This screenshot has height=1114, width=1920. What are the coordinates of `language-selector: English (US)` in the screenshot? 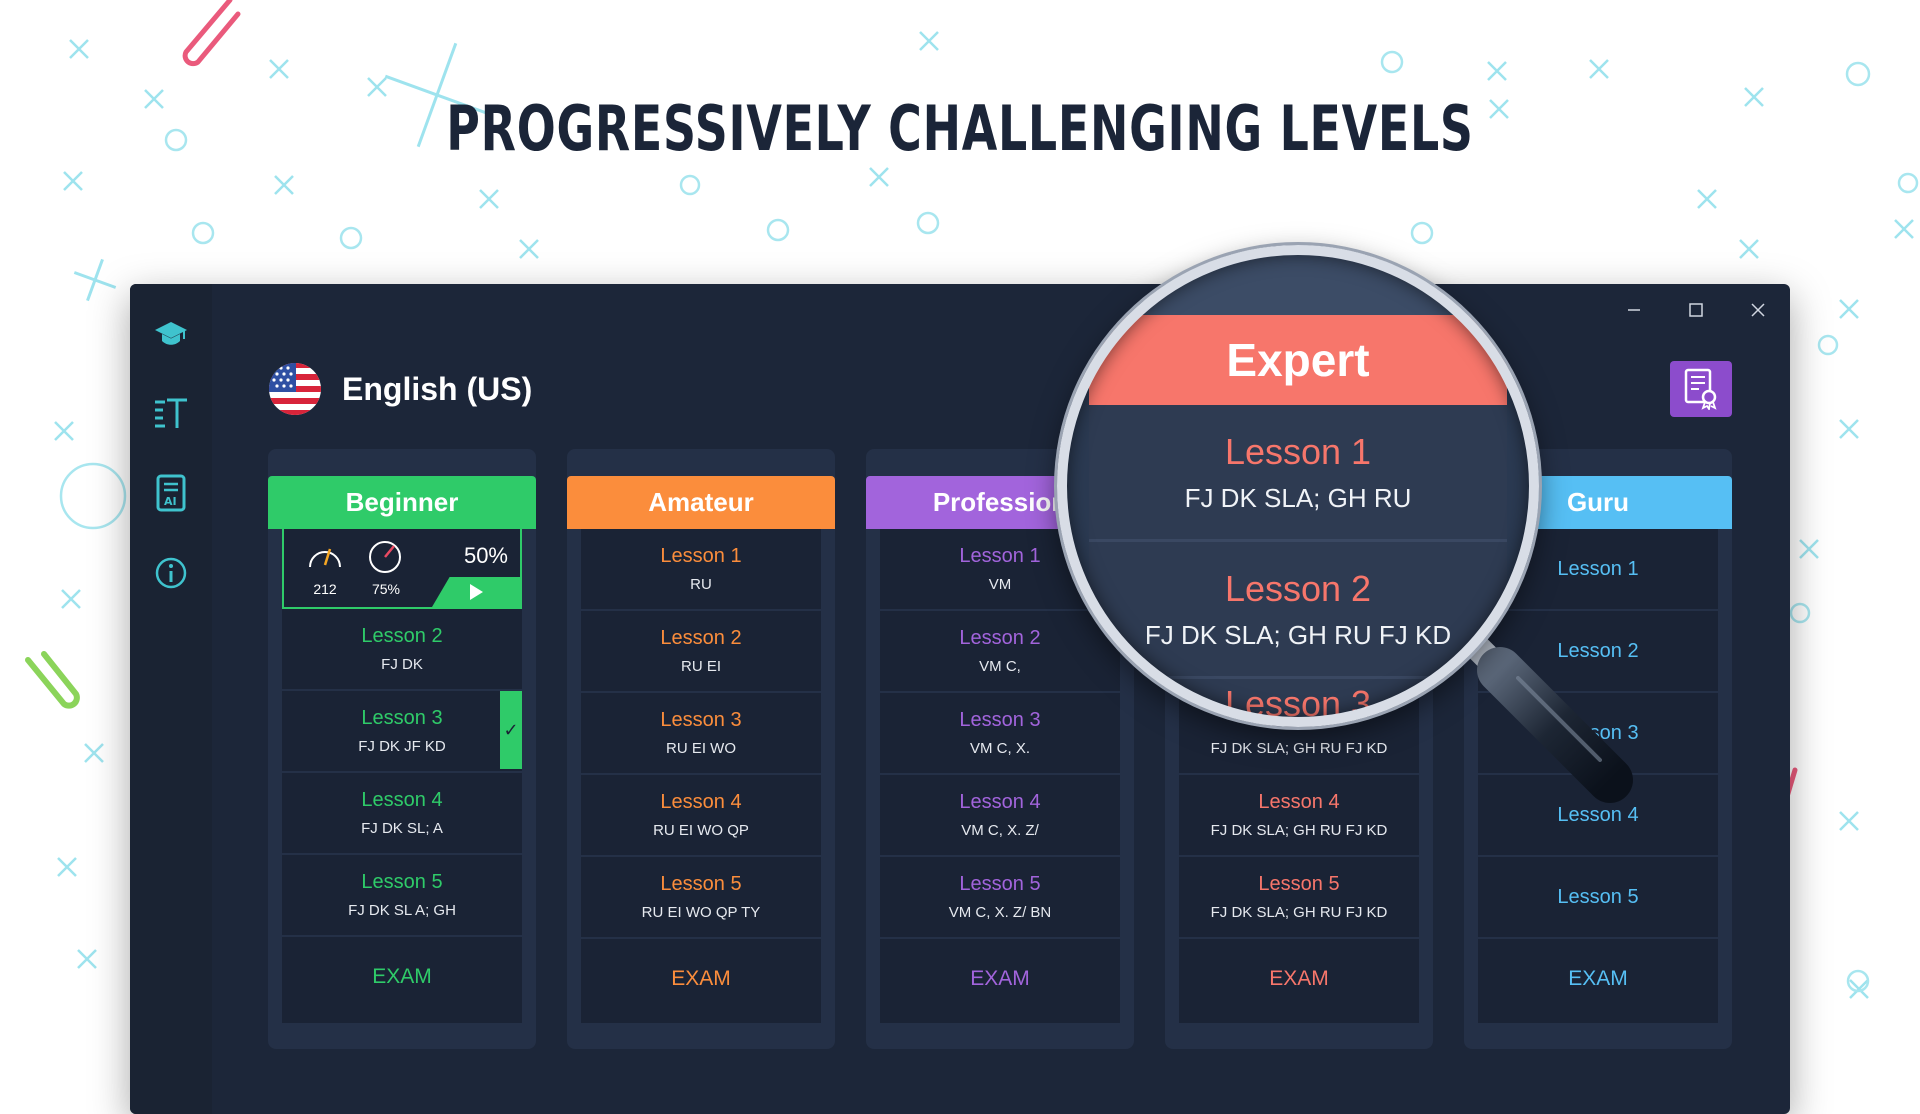 It's located at (400, 389).